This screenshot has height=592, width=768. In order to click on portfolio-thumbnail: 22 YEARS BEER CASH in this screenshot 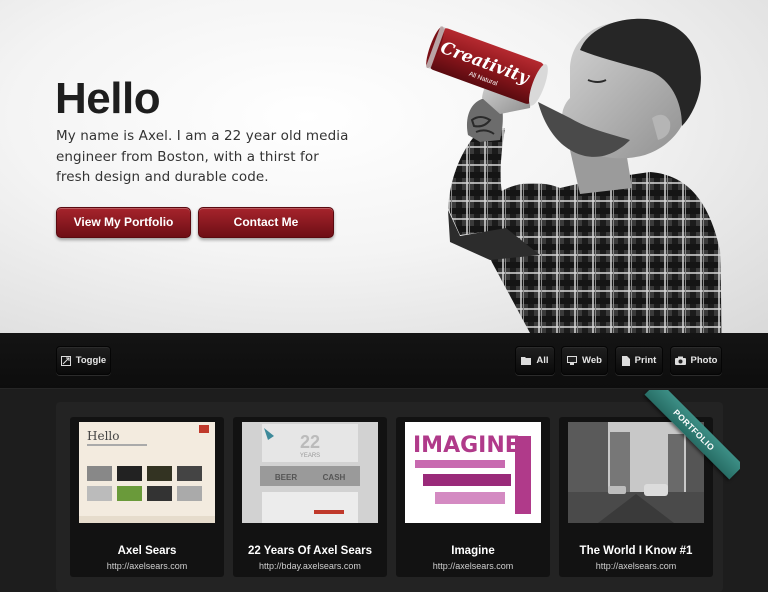, I will do `click(310, 472)`.